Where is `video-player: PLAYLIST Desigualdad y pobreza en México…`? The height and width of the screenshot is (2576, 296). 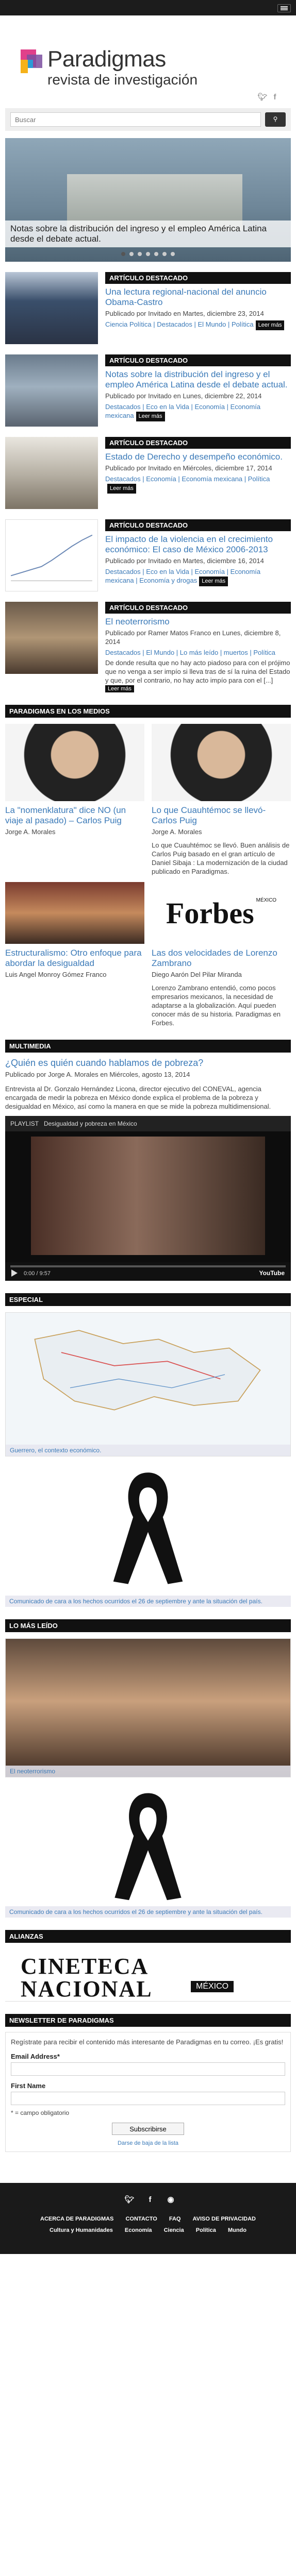
video-player: PLAYLIST Desigualdad y pobreza en México… is located at coordinates (148, 1198).